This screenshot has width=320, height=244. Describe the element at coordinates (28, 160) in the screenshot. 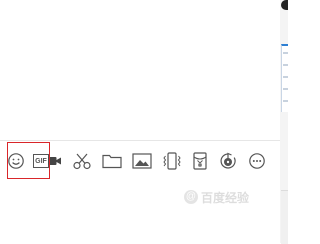

I see `annotation-highlight-box` at that location.